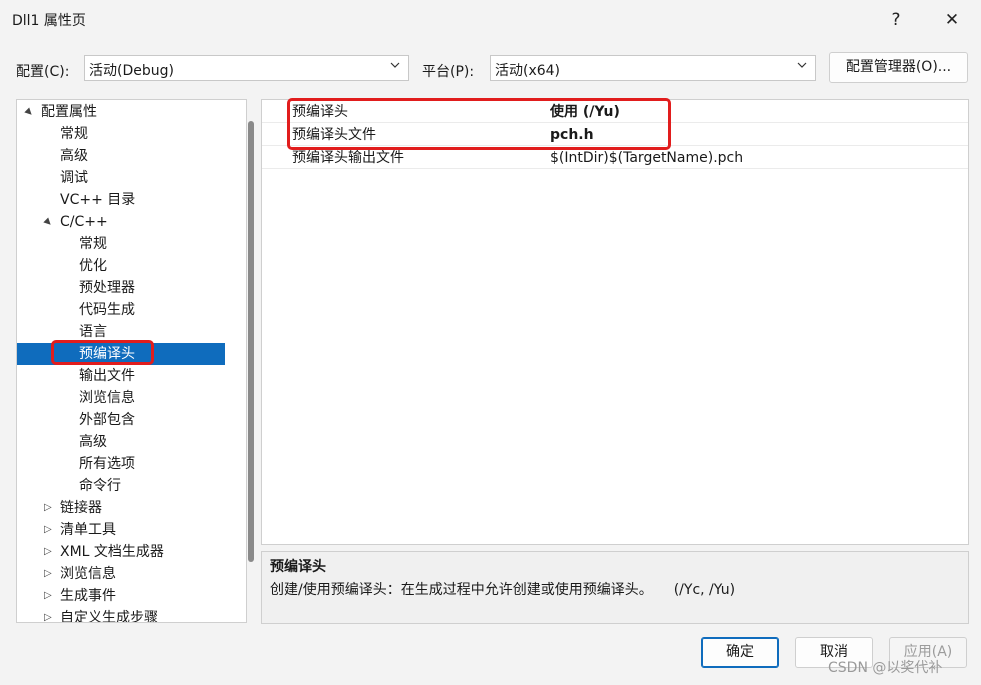 The image size is (981, 685). Describe the element at coordinates (84, 222) in the screenshot. I see `tree-item-label: C/C++` at that location.